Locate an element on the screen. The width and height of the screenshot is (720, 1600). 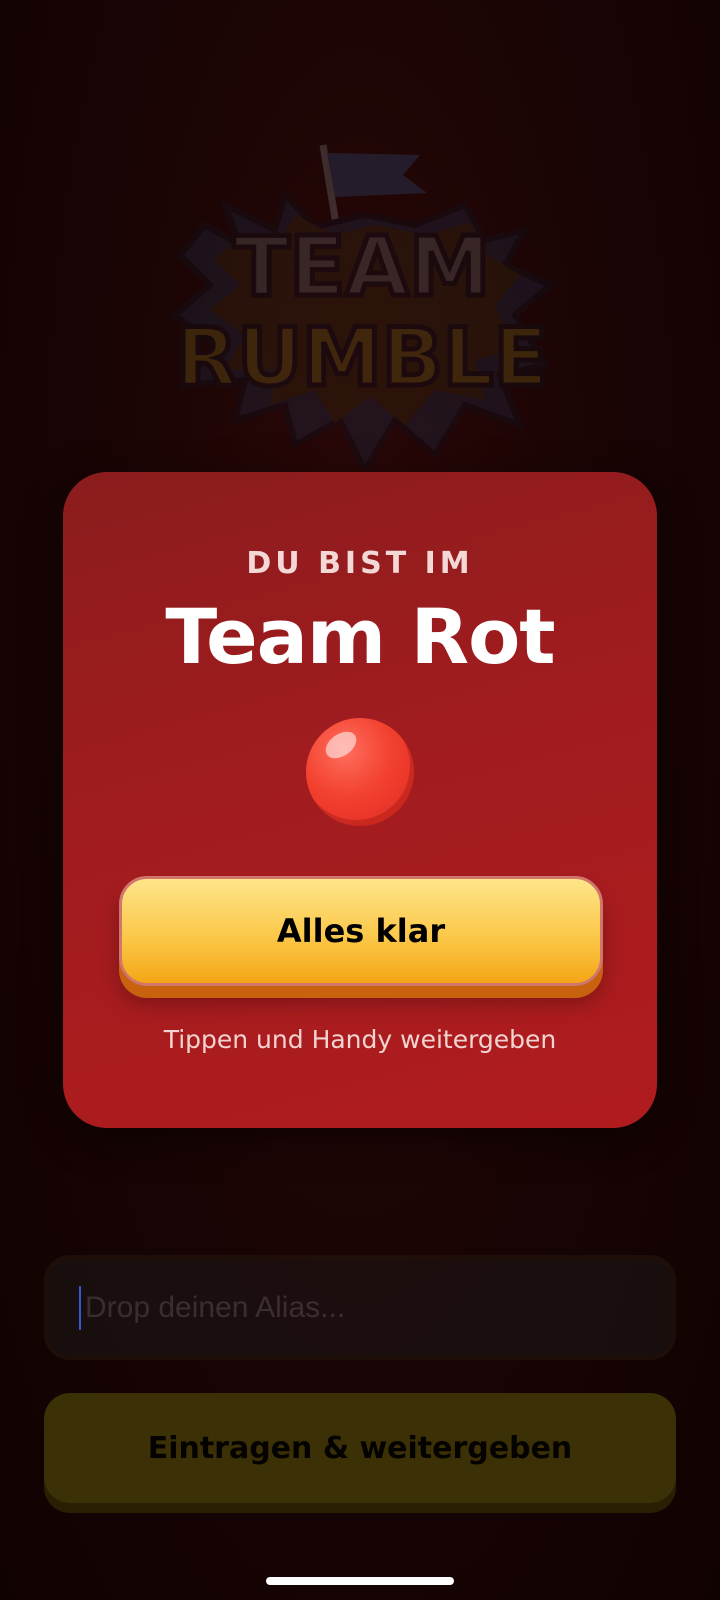
home-indicator is located at coordinates (360, 1581).